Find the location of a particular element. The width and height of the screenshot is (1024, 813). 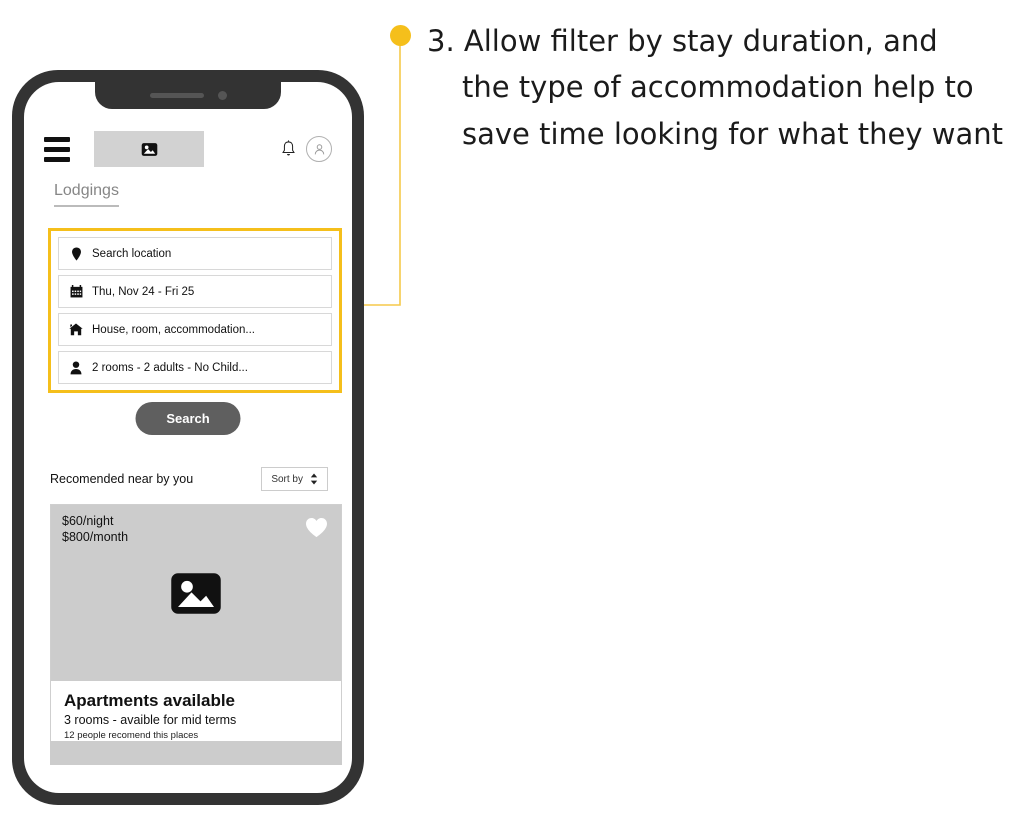

bell-icon is located at coordinates (288, 149).